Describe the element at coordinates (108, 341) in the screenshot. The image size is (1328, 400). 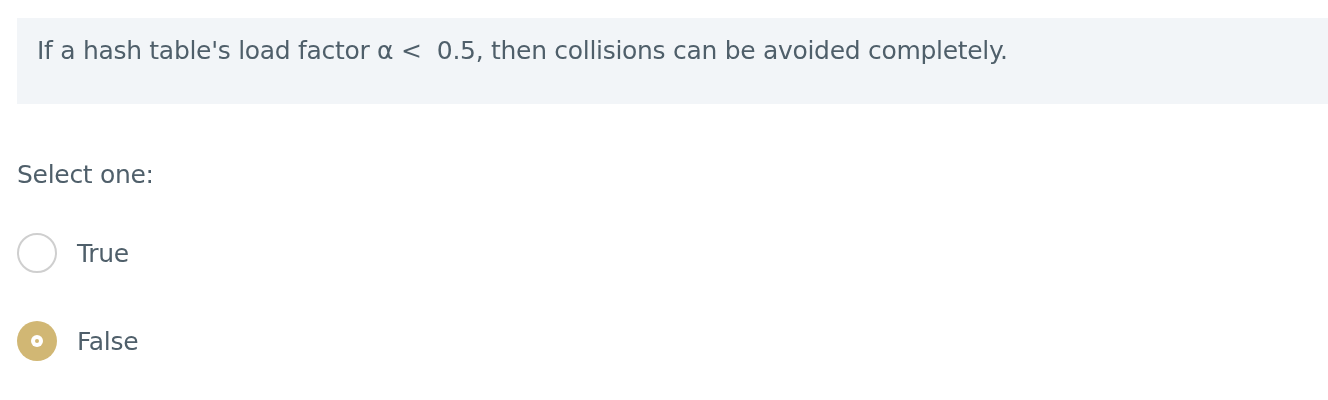
I see `option-label: False` at that location.